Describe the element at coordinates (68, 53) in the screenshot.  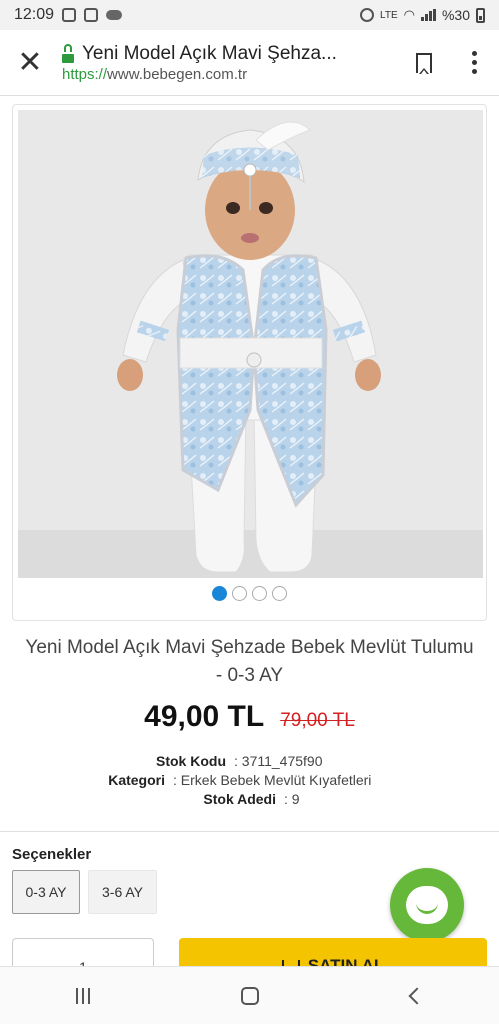
I see `lock-icon` at that location.